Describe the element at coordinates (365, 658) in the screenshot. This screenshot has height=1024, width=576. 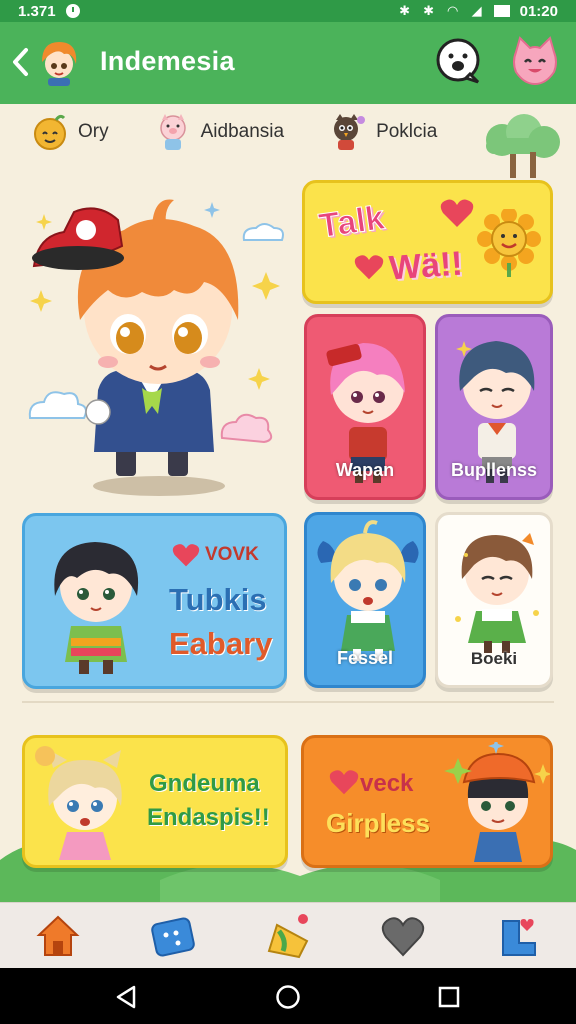
I see `fessel-label: Fessel` at that location.